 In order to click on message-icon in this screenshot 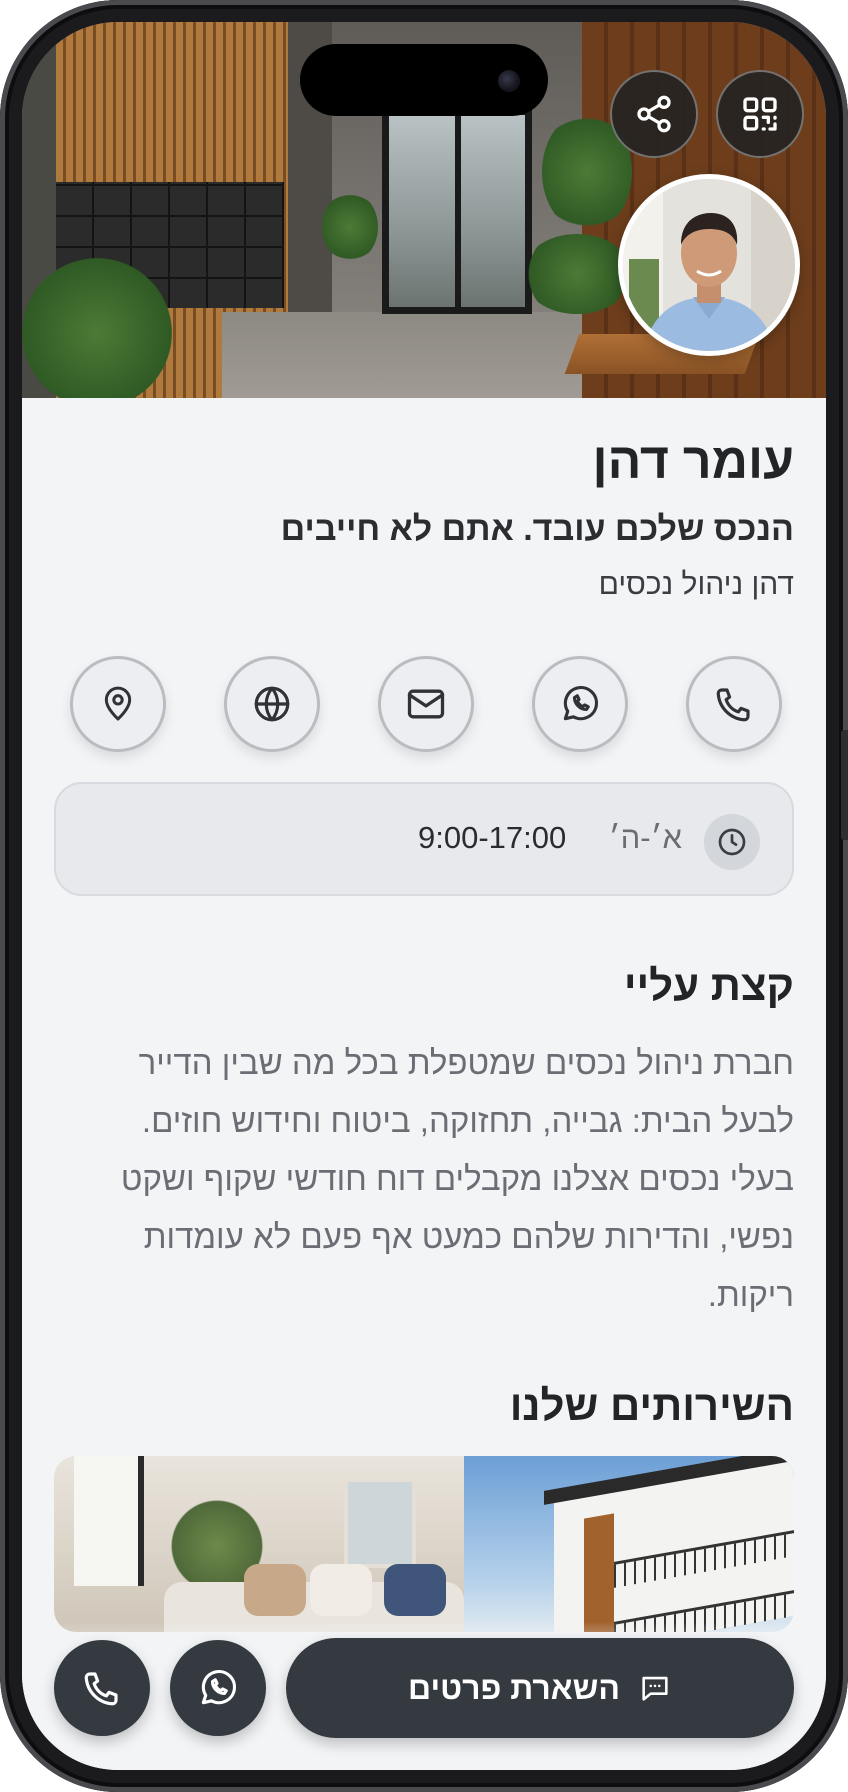, I will do `click(655, 1688)`.